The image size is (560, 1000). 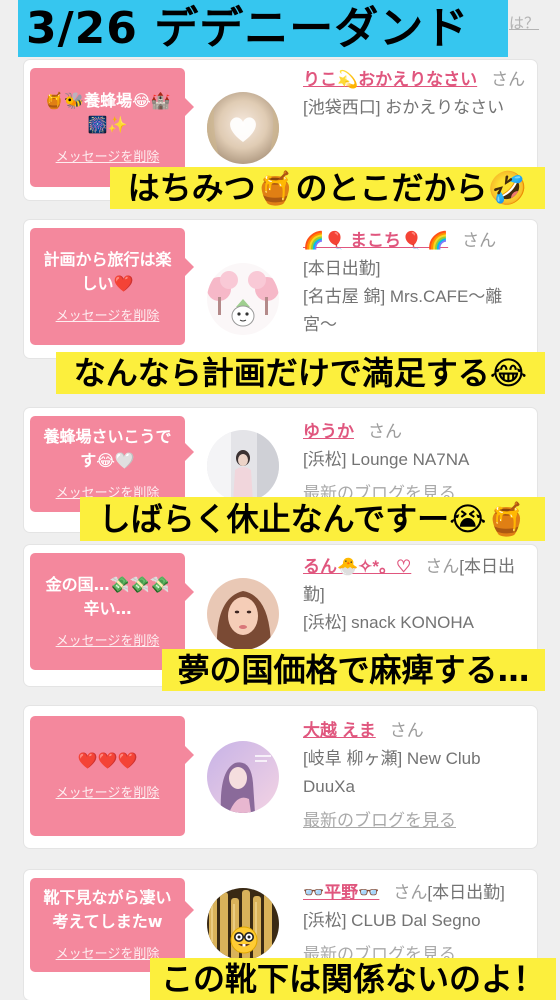 What do you see at coordinates (339, 730) in the screenshot?
I see `sender-name-link: 大越 えま` at bounding box center [339, 730].